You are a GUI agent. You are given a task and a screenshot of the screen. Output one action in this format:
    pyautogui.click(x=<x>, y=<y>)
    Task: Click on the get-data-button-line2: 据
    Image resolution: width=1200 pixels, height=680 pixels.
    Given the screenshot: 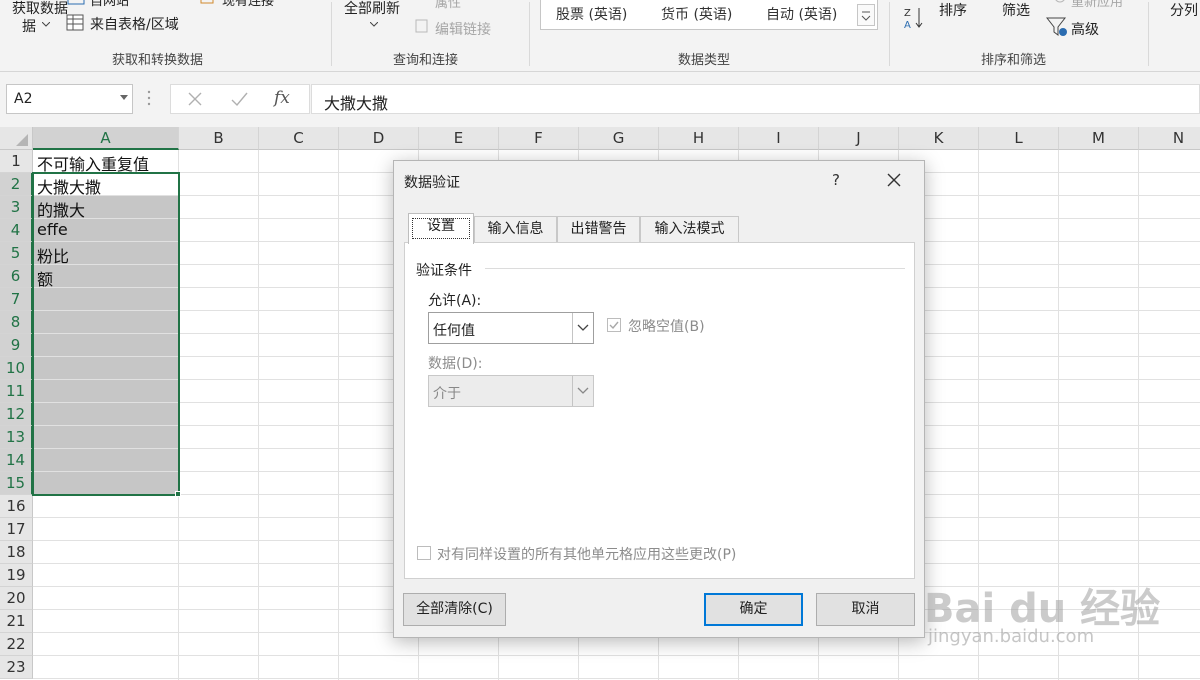 What is the action you would take?
    pyautogui.click(x=29, y=26)
    